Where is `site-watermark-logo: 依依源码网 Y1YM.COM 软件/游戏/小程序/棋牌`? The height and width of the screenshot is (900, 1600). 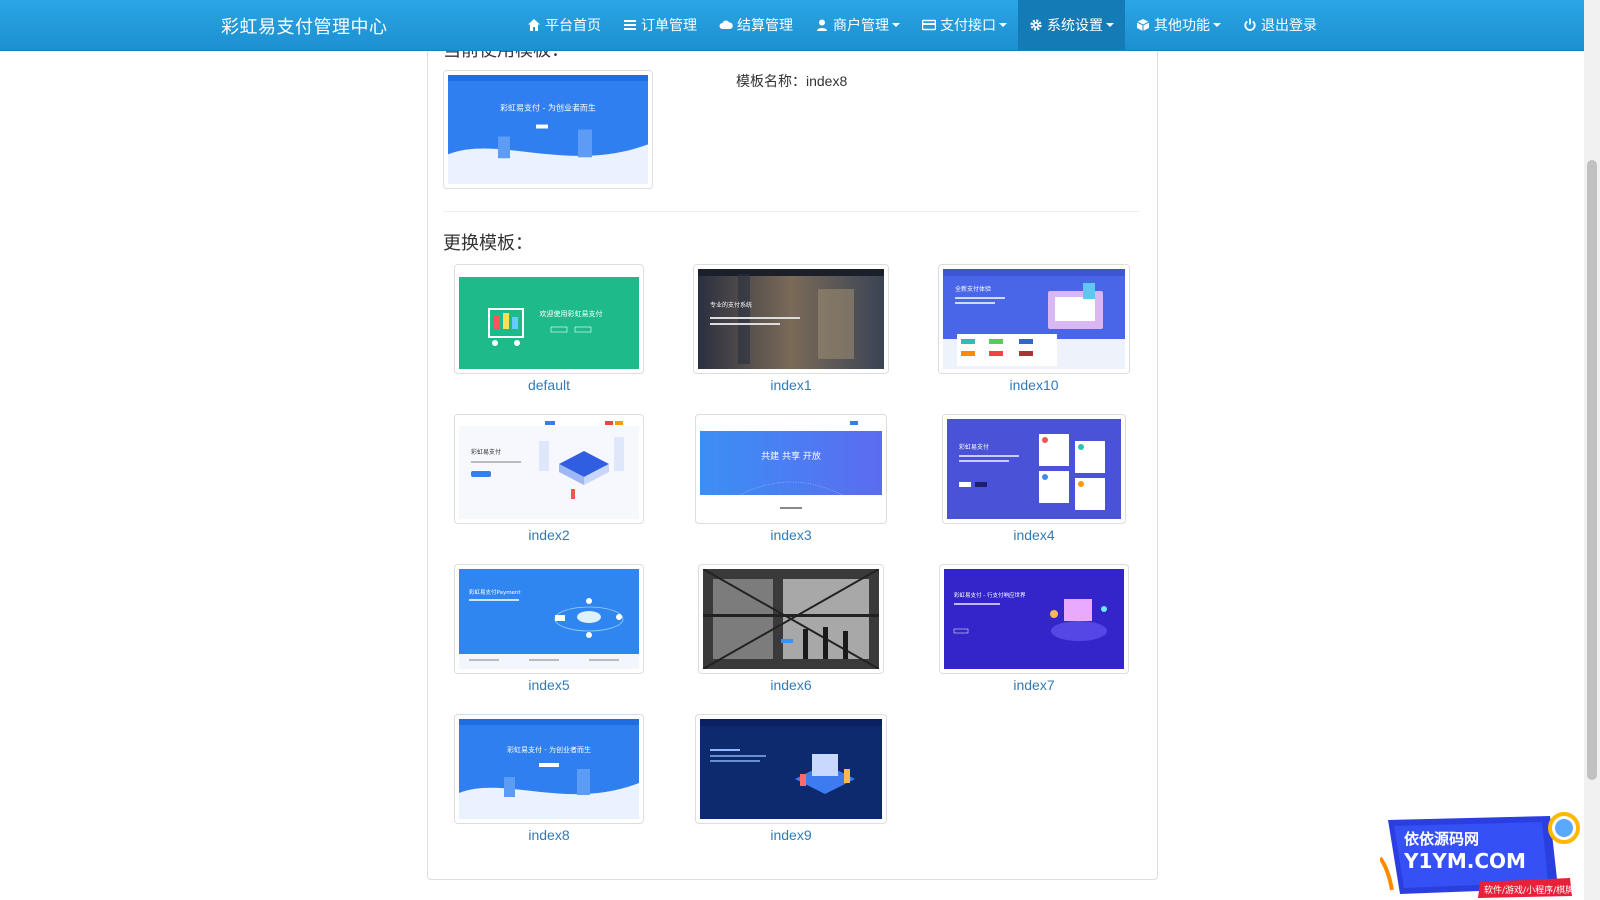 site-watermark-logo: 依依源码网 Y1YM.COM 软件/游戏/小程序/棋牌 is located at coordinates (1480, 853).